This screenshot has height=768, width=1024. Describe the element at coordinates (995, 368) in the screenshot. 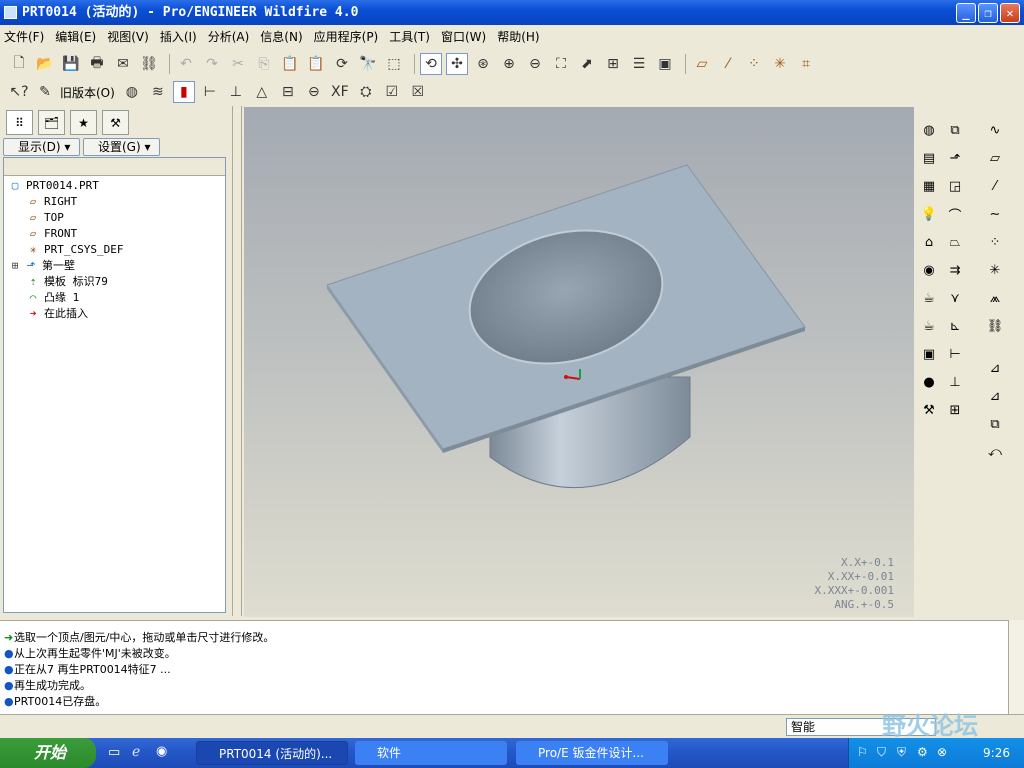

I see `note-icon: ⊿` at that location.